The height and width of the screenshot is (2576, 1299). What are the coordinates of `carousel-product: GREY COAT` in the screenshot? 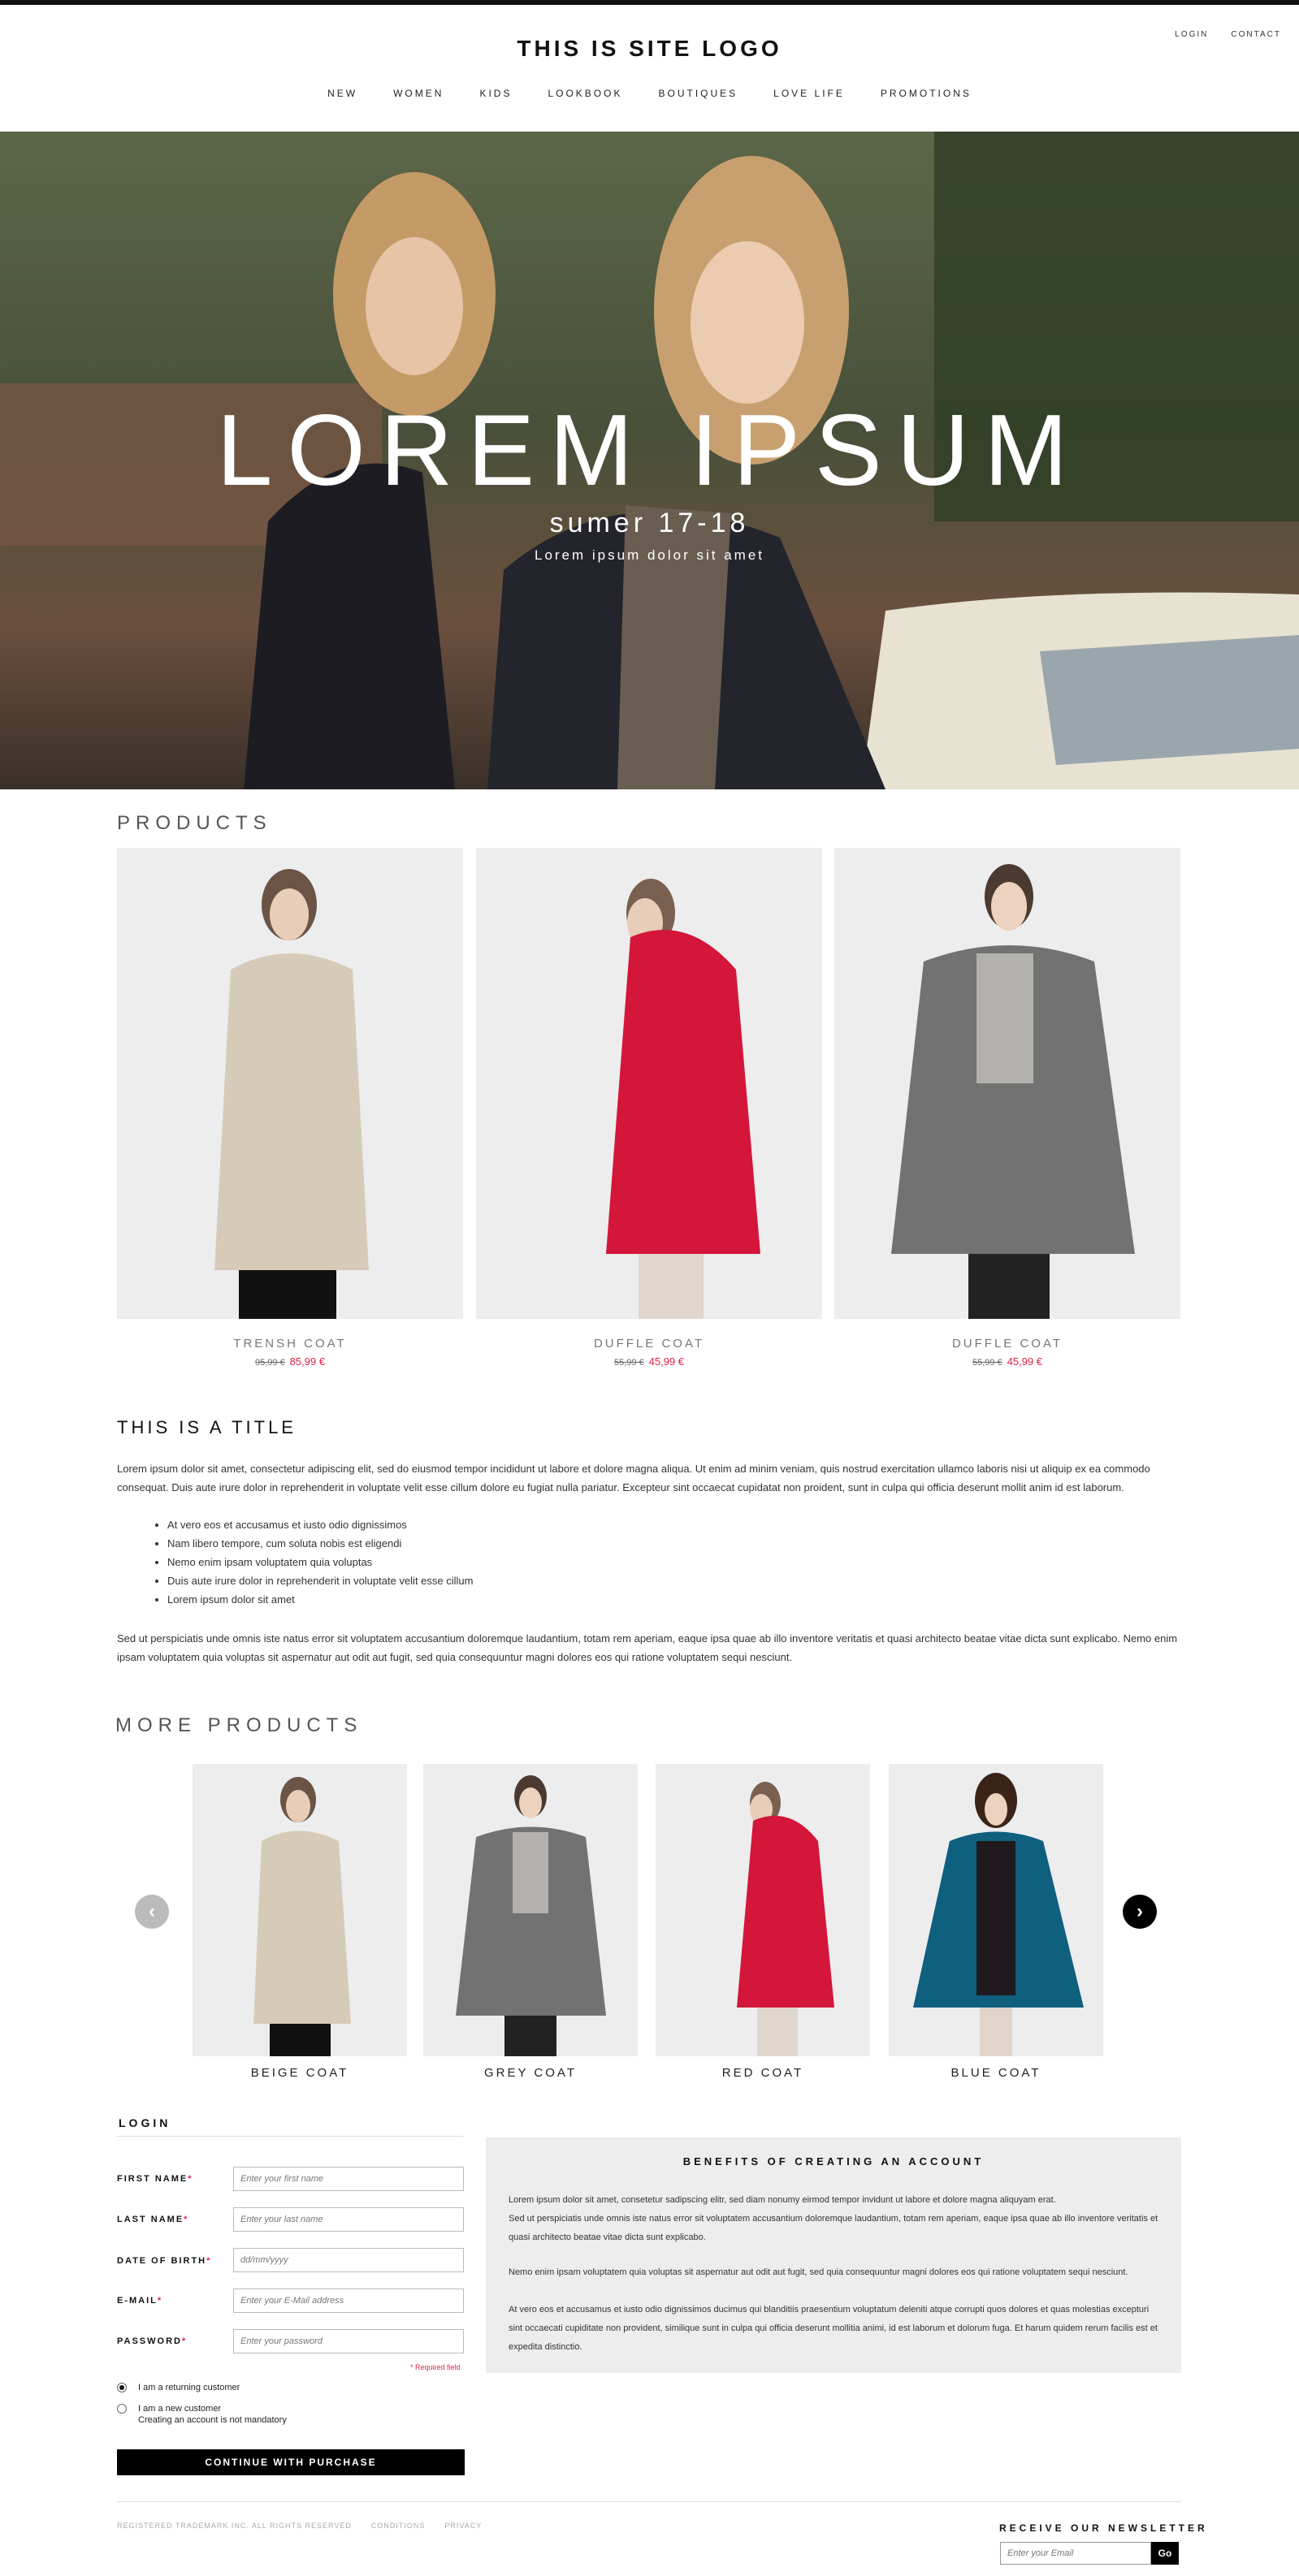 It's located at (530, 1922).